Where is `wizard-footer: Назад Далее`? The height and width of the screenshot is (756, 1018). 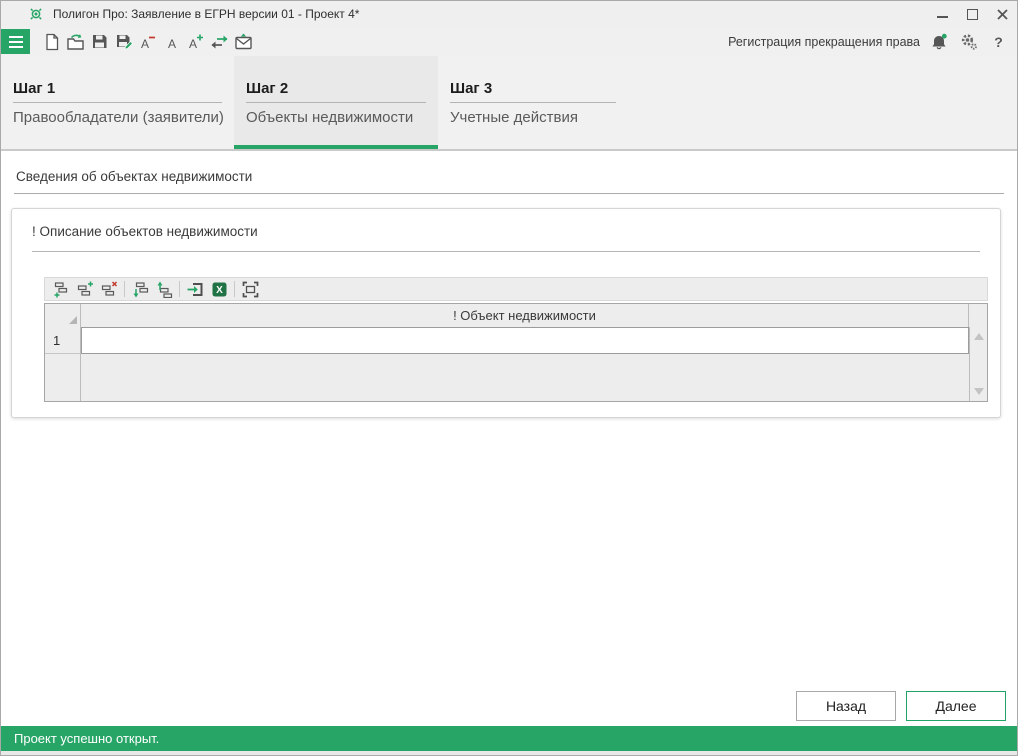 wizard-footer: Назад Далее is located at coordinates (509, 708).